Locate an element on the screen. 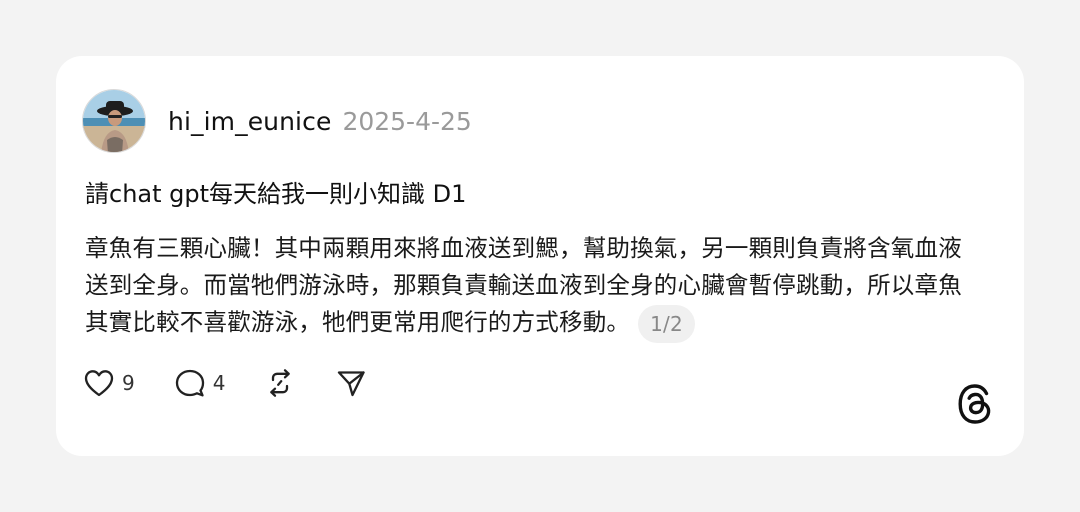  like-button: 9 is located at coordinates (109, 383).